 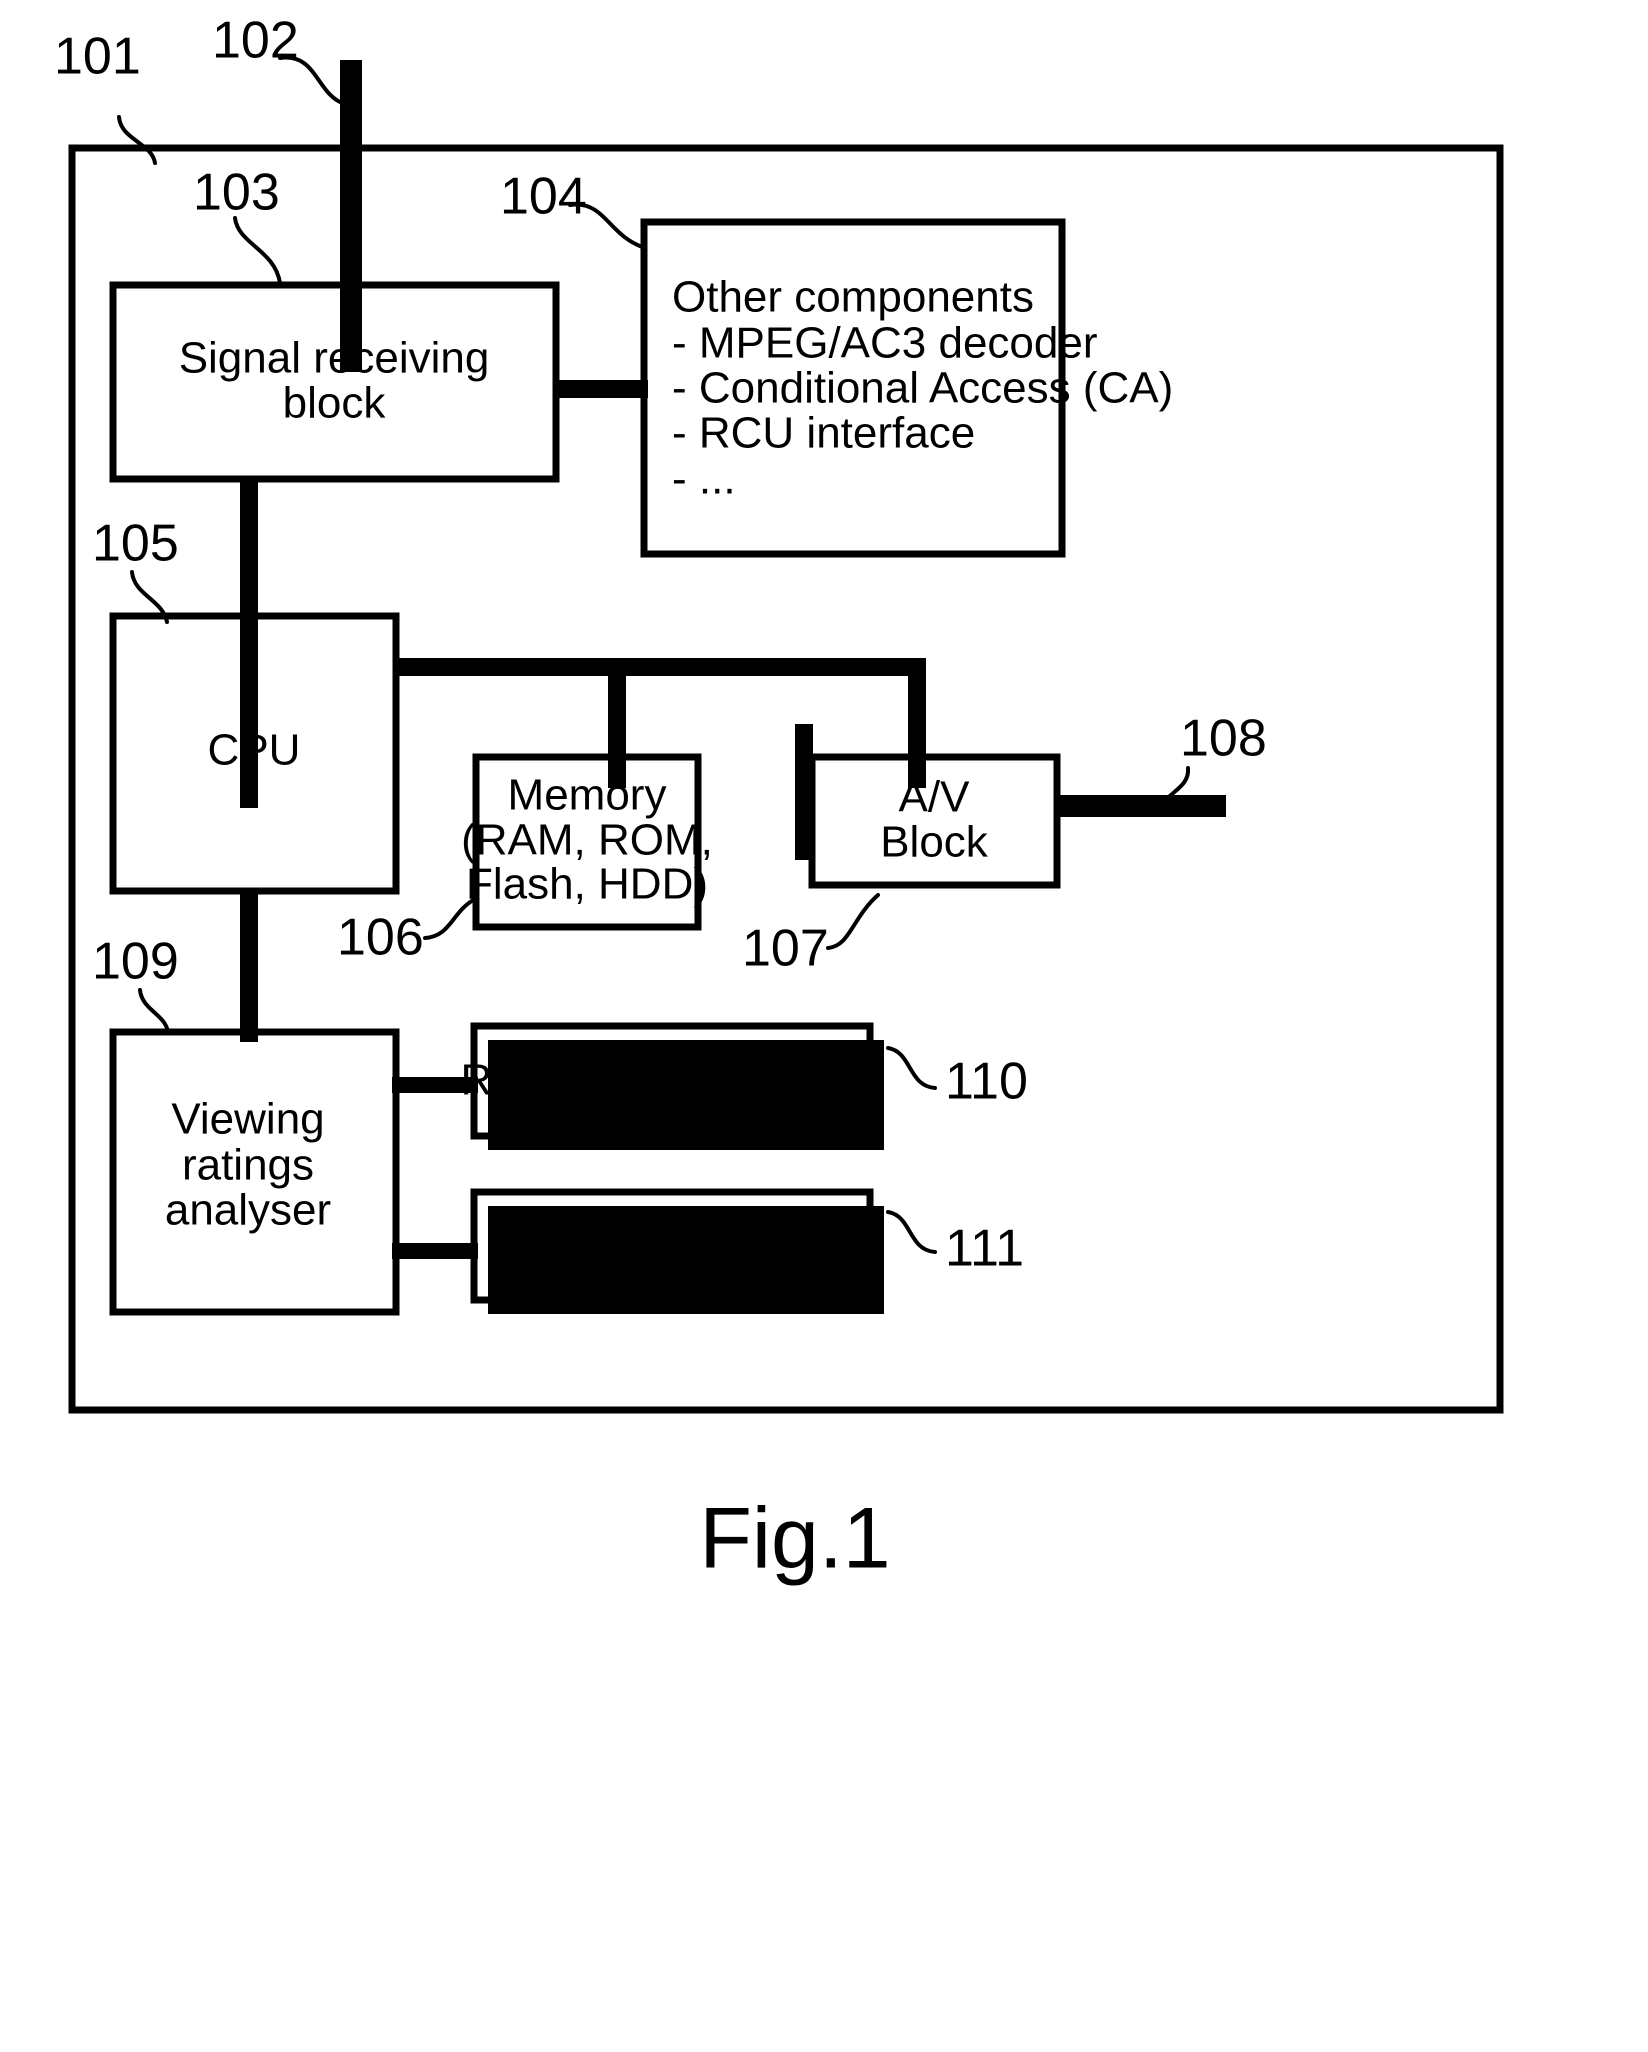 I want to click on wire-cpu-to-analyser, so click(x=249, y=966).